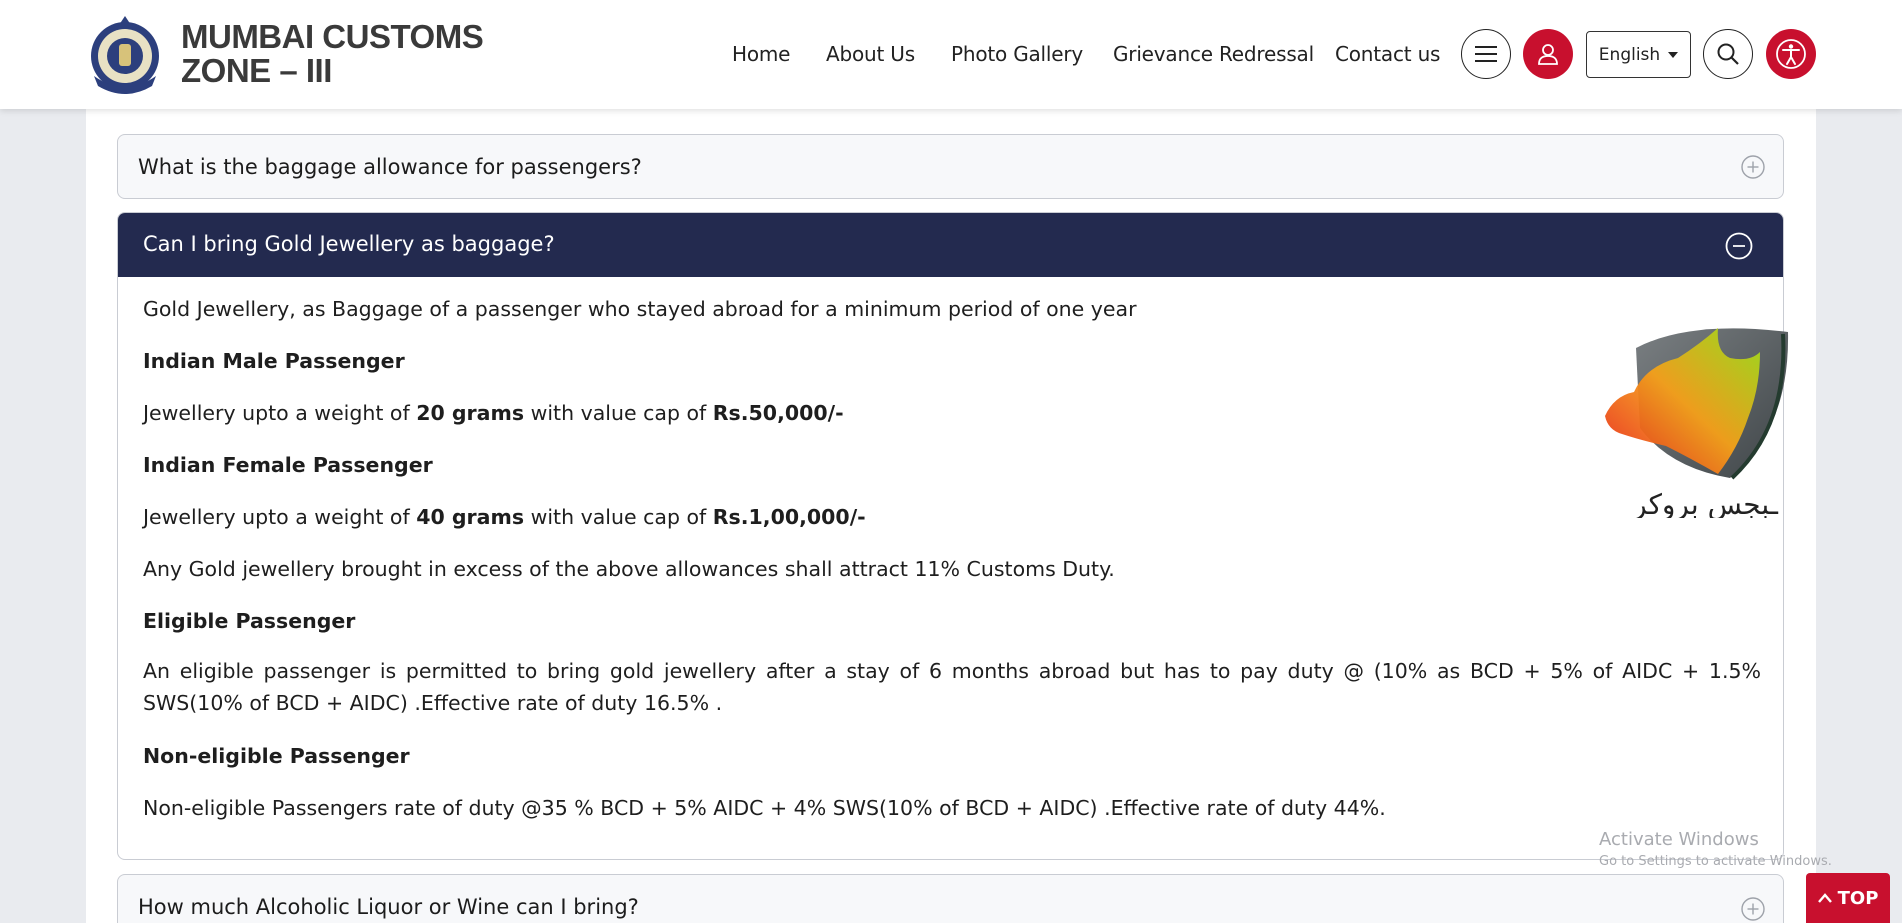 The image size is (1902, 923). I want to click on male-weight: 20 grams, so click(470, 413).